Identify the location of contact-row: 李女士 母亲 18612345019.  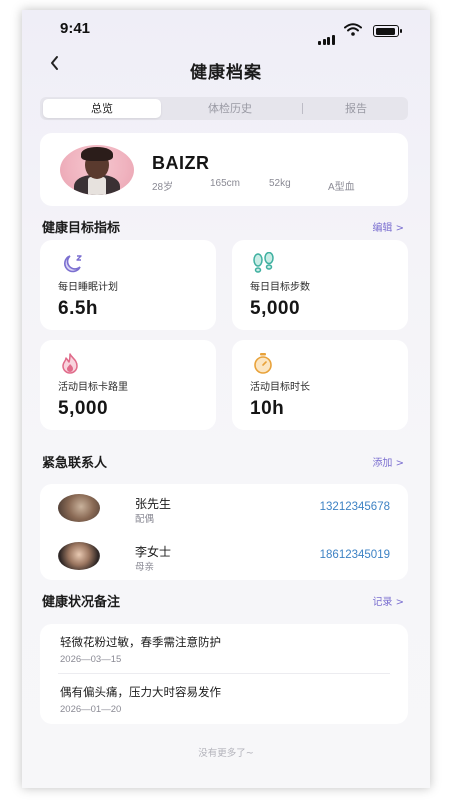
(224, 556).